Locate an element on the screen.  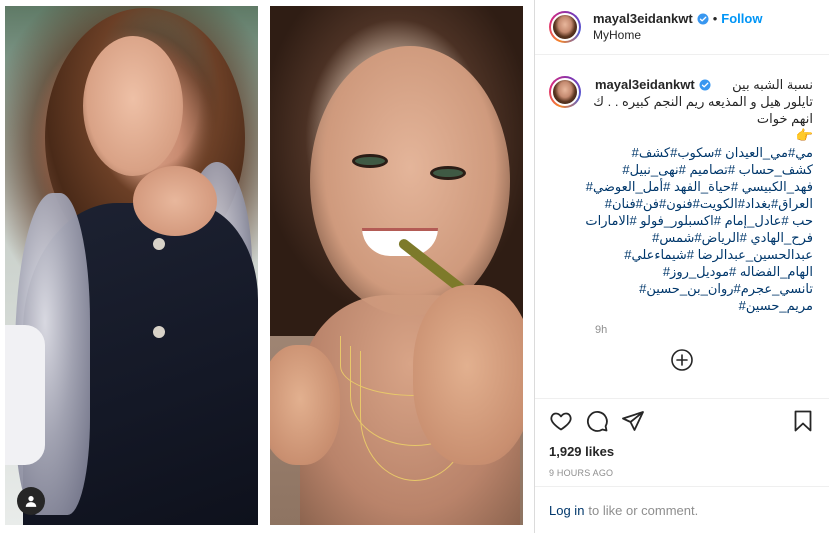
login-prompt-text: to like or comment. is located at coordinates (643, 510).